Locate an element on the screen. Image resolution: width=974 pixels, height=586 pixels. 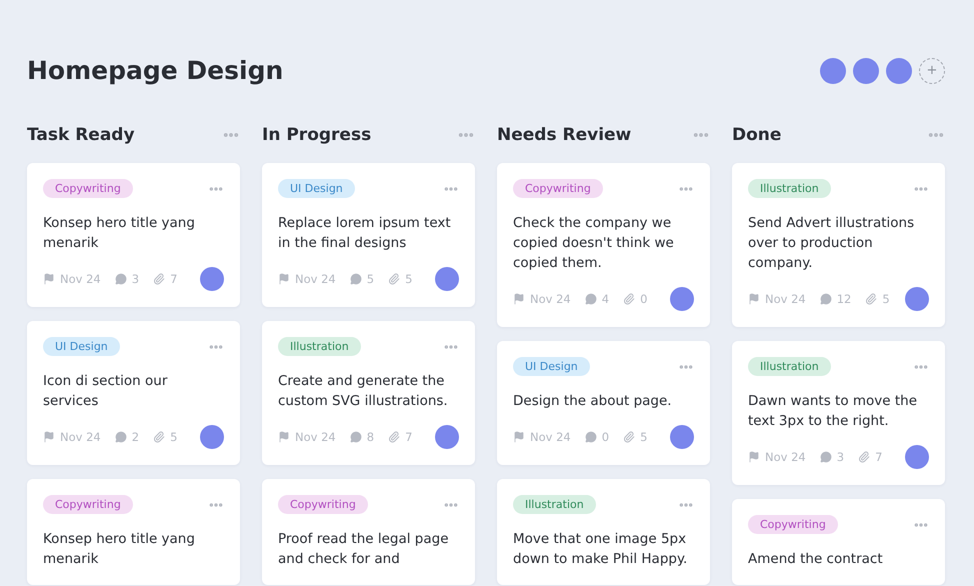
task-card: UI Design Replace lorem ipsum text in the final designs Nov 24 5 5 is located at coordinates (368, 235).